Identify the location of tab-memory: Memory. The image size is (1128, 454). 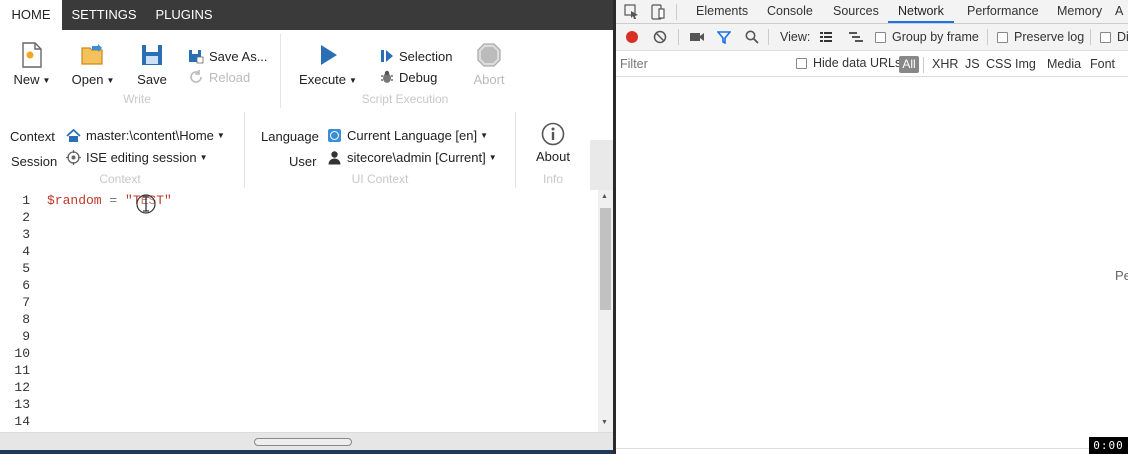
(1079, 11).